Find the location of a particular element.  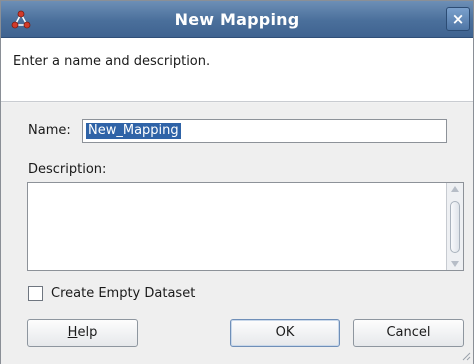

help-label-rest: elp is located at coordinates (87, 332).